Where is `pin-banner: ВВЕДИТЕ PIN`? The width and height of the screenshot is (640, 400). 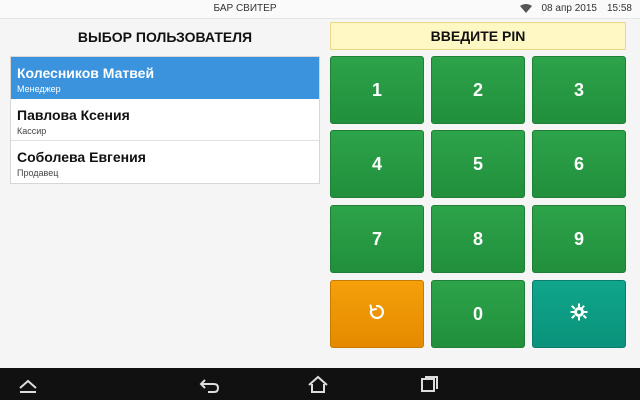
pin-banner: ВВЕДИТЕ PIN is located at coordinates (478, 36).